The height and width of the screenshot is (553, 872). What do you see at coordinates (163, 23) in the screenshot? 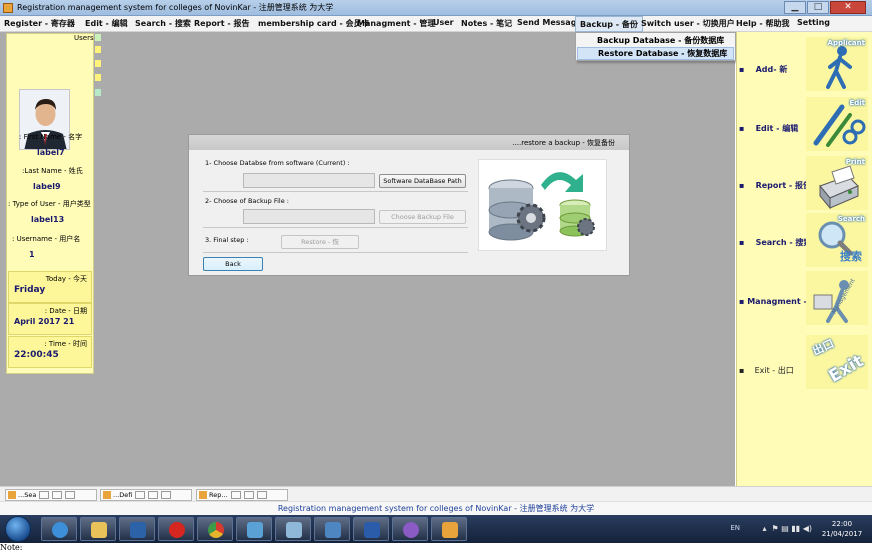
I see `menu-search: Search - 搜索` at bounding box center [163, 23].